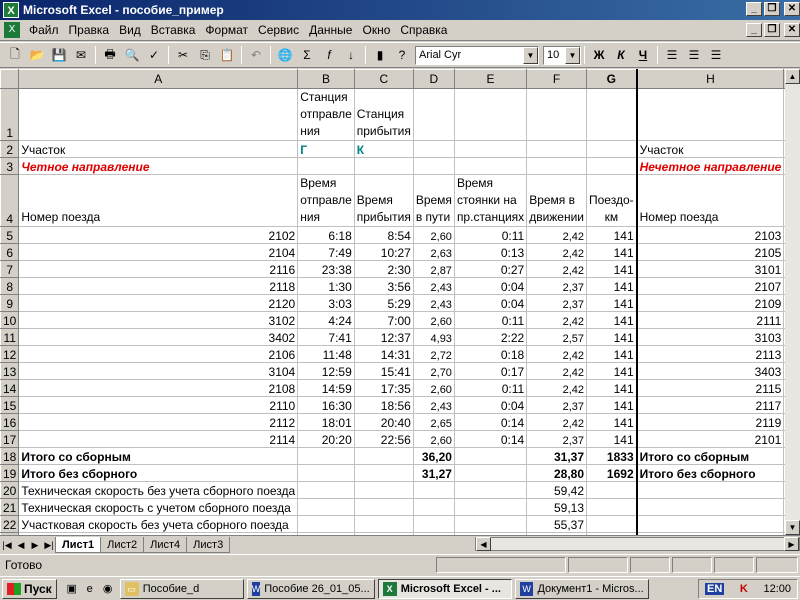 Image resolution: width=800 pixels, height=600 pixels. Describe the element at coordinates (208, 544) in the screenshot. I see `sheet-tab-3: Лист3` at that location.